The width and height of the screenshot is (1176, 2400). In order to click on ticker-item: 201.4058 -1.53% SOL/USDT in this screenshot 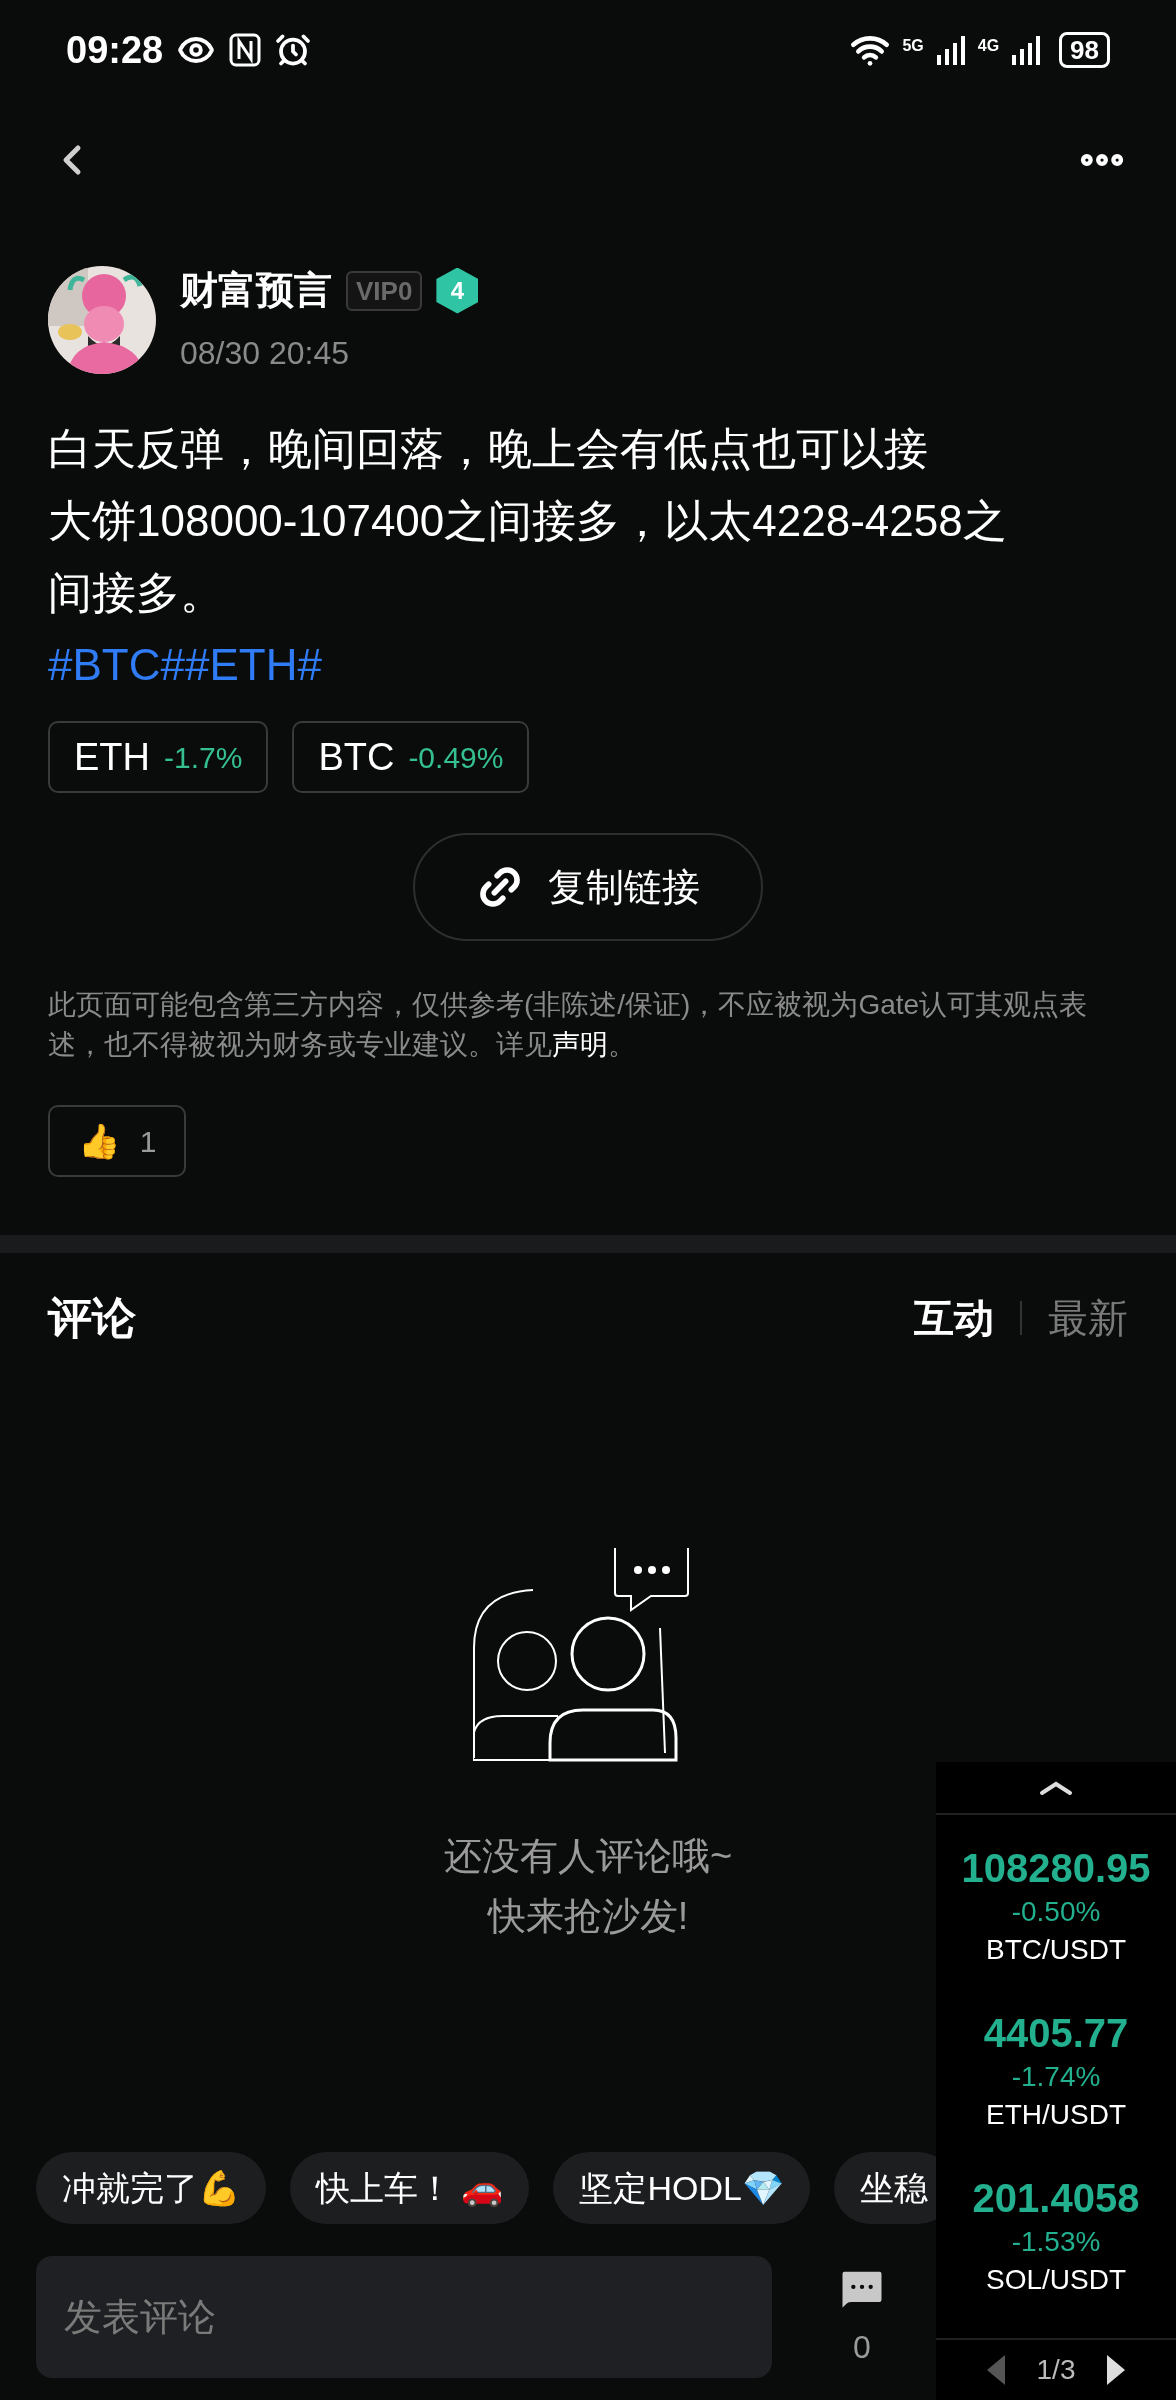, I will do `click(1056, 2256)`.